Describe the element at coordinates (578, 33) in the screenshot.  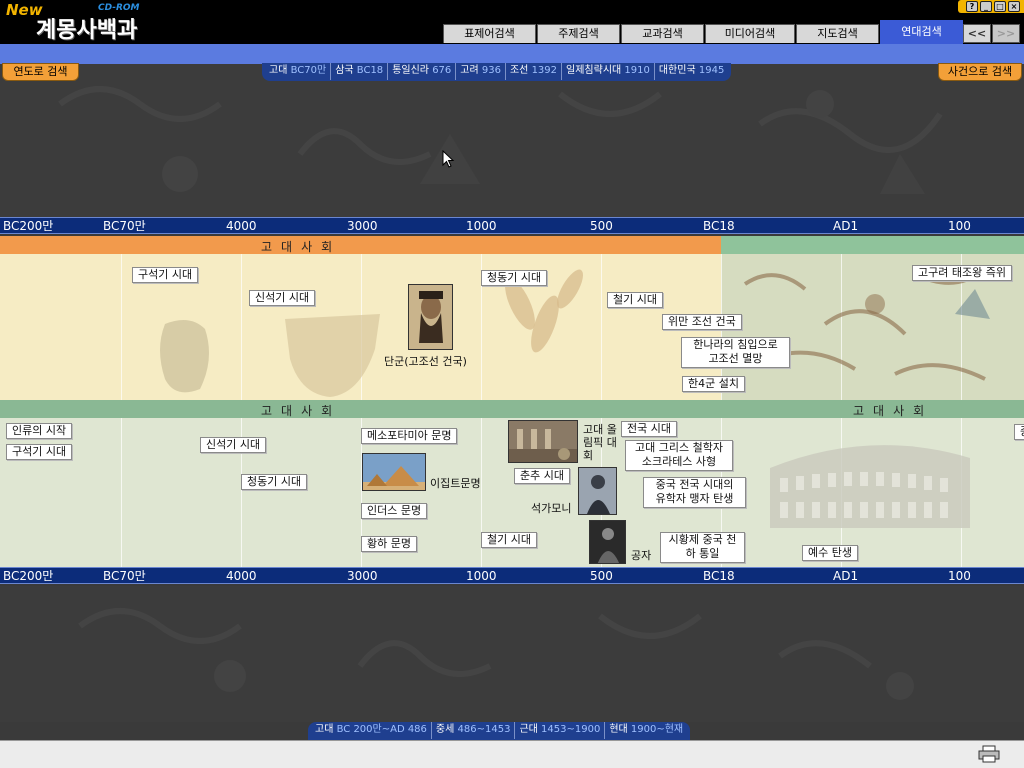
I see `tab-subject-search: 주제검색` at that location.